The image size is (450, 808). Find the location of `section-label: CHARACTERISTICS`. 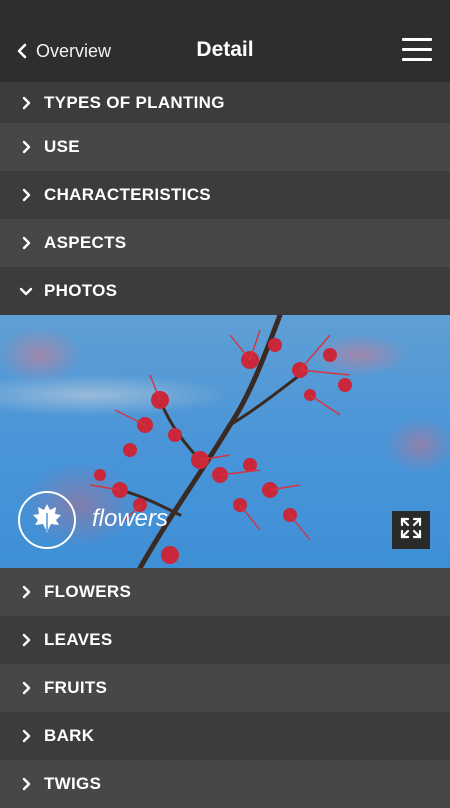

section-label: CHARACTERISTICS is located at coordinates (127, 194).